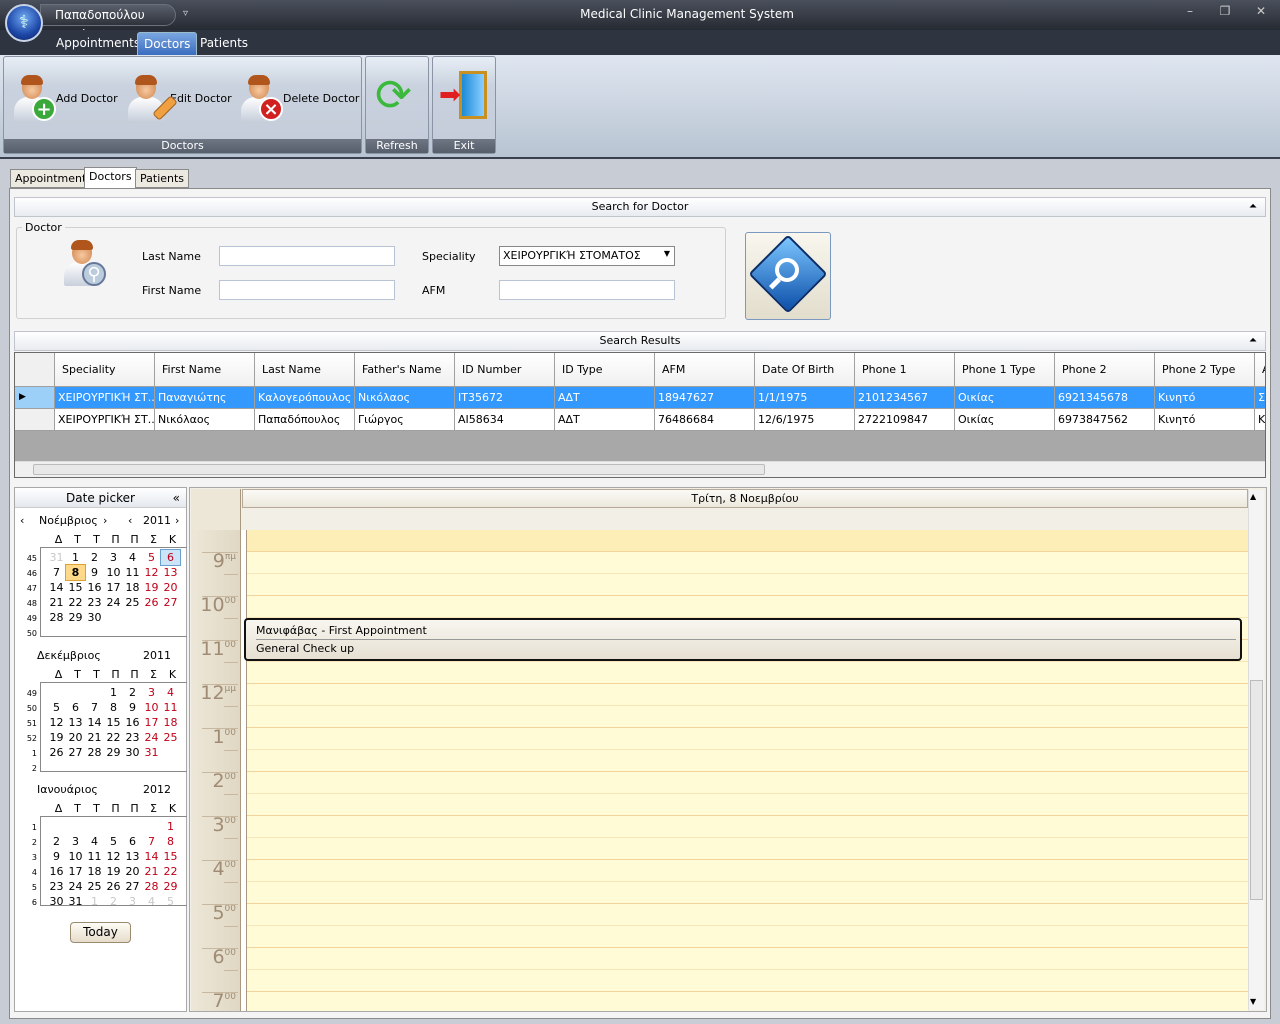 The width and height of the screenshot is (1280, 1024). Describe the element at coordinates (1253, 496) in the screenshot. I see `scroll-up-icon: ▲` at that location.